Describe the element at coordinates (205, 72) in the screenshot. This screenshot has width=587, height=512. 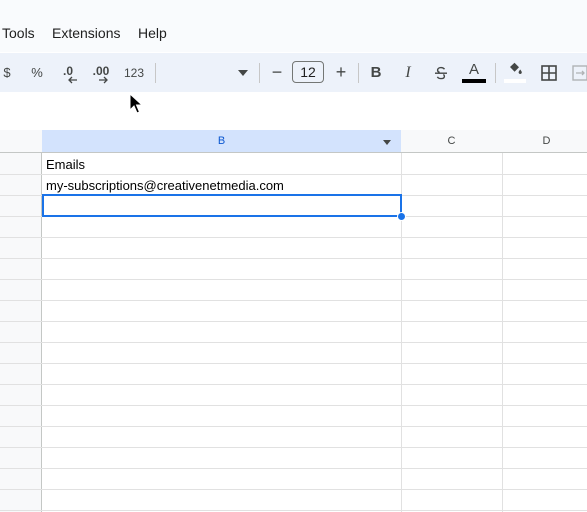
I see `font-family-dropdown` at that location.